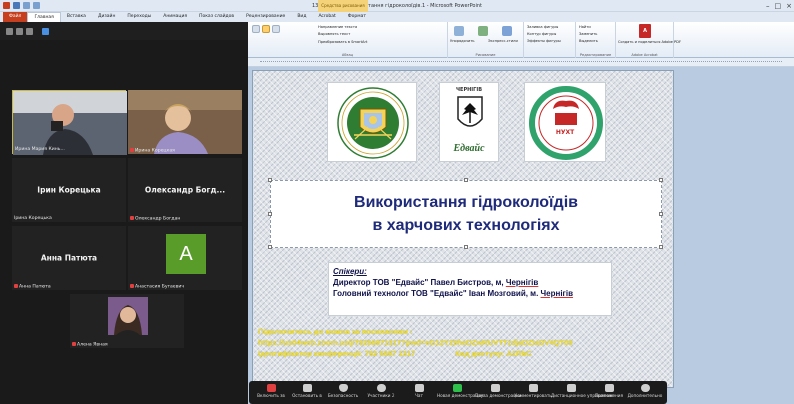 The width and height of the screenshot is (794, 404). I want to click on arrange-icon, so click(483, 31).